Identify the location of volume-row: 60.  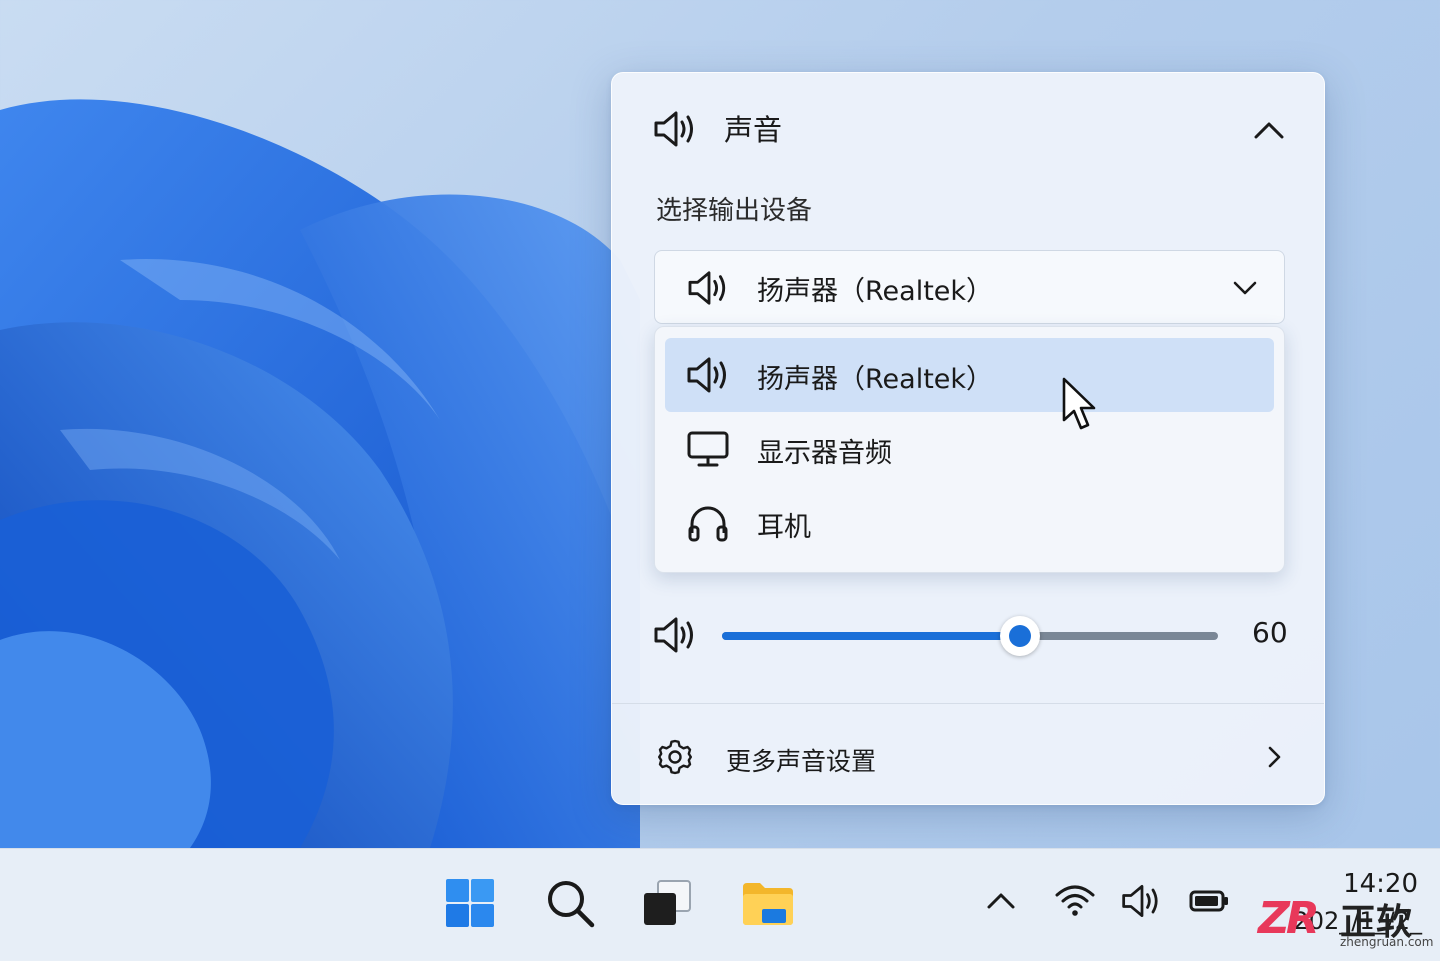
(968, 636).